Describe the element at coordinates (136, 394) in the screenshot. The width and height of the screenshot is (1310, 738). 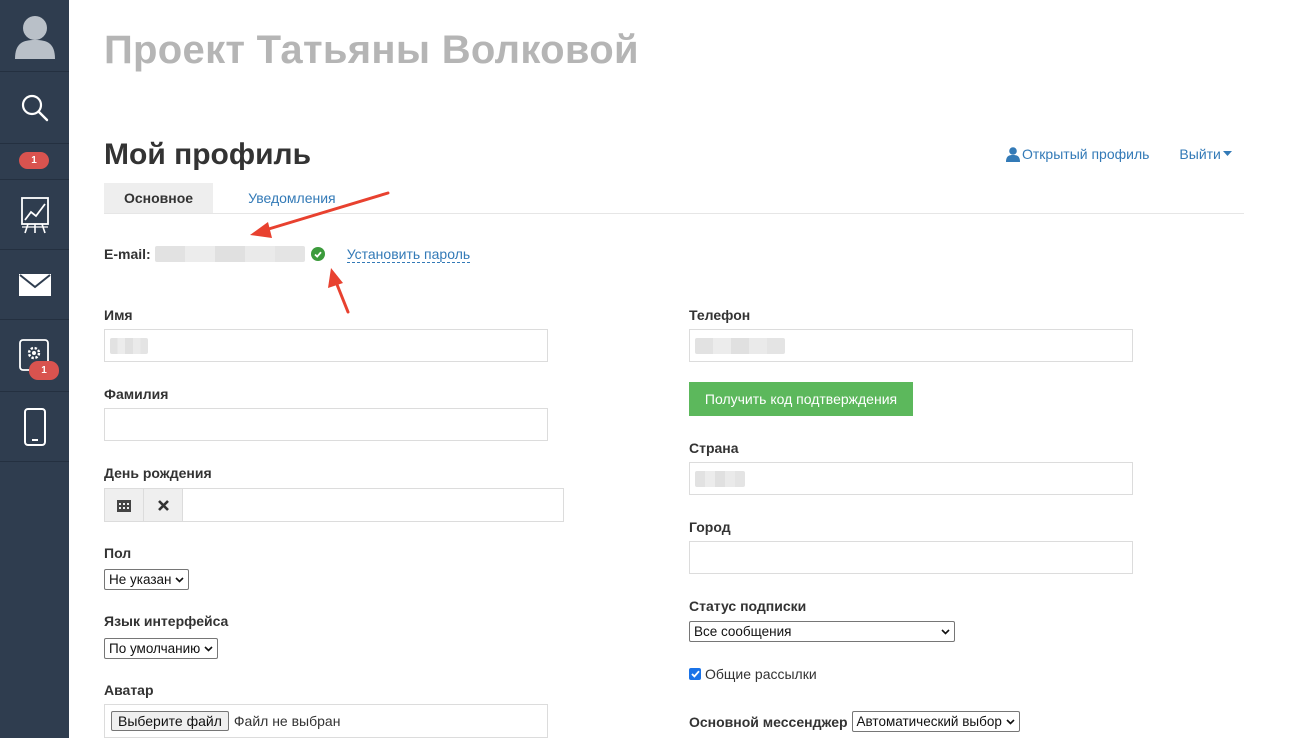
I see `surname-label: Фамилия` at that location.